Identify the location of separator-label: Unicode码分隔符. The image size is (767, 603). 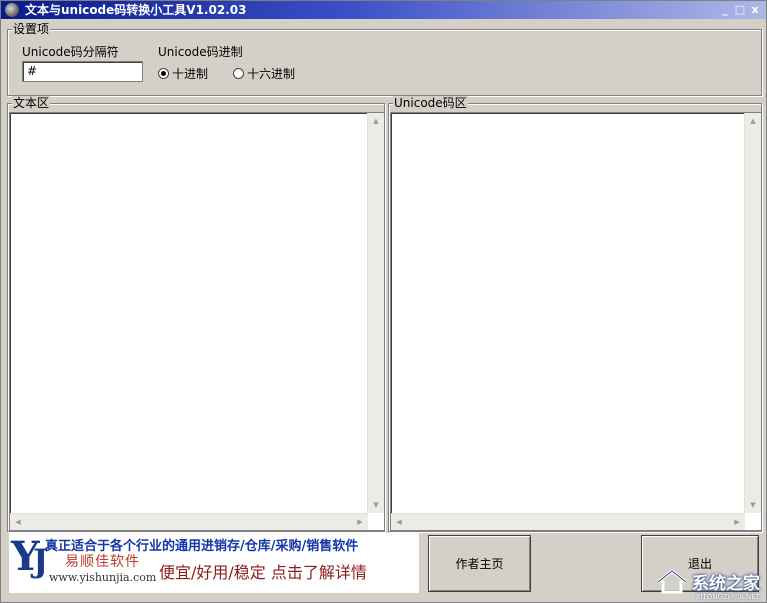
(70, 52).